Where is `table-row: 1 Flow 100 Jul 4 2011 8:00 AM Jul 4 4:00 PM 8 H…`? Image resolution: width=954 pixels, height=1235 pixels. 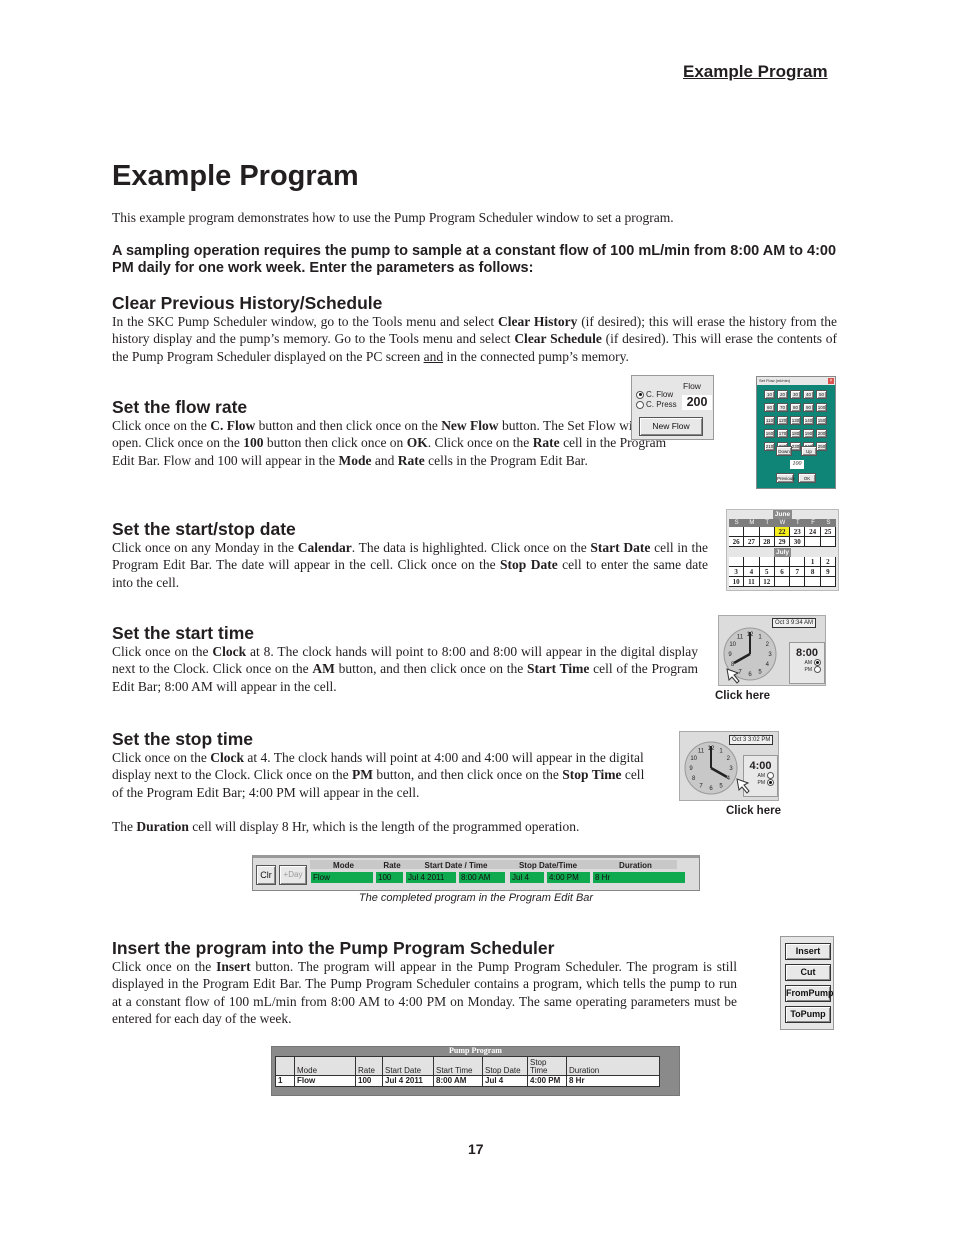
table-row: 1 Flow 100 Jul 4 2011 8:00 AM Jul 4 4:00 PM 8 H… is located at coordinates (467, 1081).